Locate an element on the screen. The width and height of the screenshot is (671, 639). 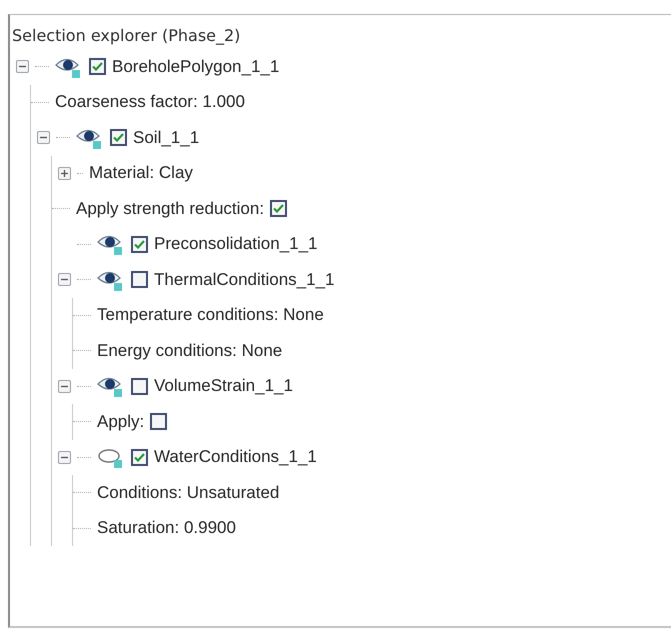
tree-item-label: Soil_1_1 is located at coordinates (166, 138).